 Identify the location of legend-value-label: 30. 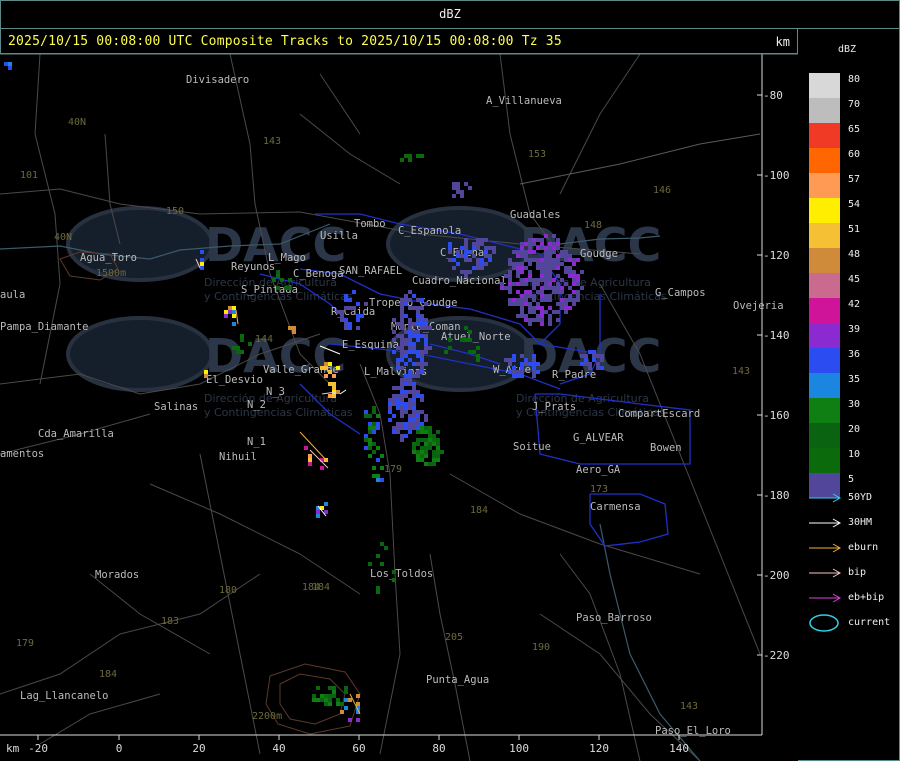
(854, 404).